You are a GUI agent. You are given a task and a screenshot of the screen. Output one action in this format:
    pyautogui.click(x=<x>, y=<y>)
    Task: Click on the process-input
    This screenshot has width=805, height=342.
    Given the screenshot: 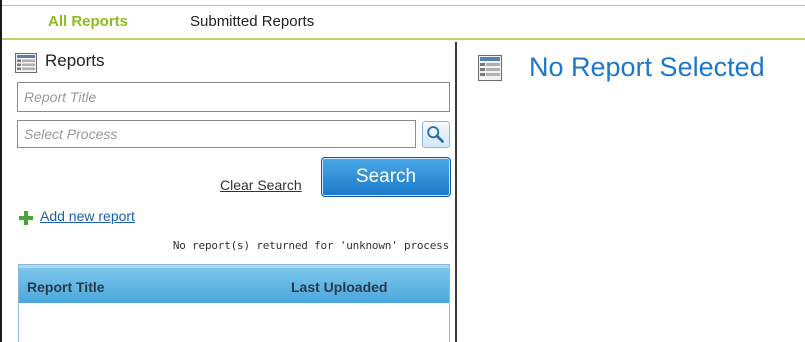 What is the action you would take?
    pyautogui.click(x=216, y=134)
    